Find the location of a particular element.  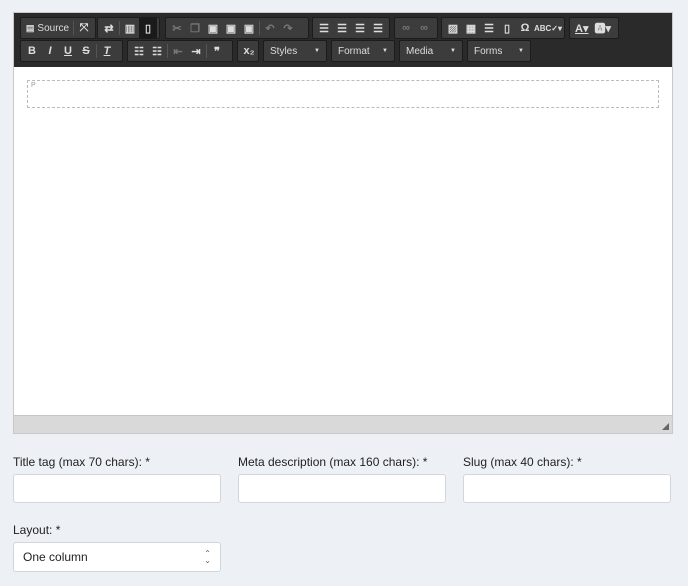

underline-icon: U is located at coordinates (68, 51).